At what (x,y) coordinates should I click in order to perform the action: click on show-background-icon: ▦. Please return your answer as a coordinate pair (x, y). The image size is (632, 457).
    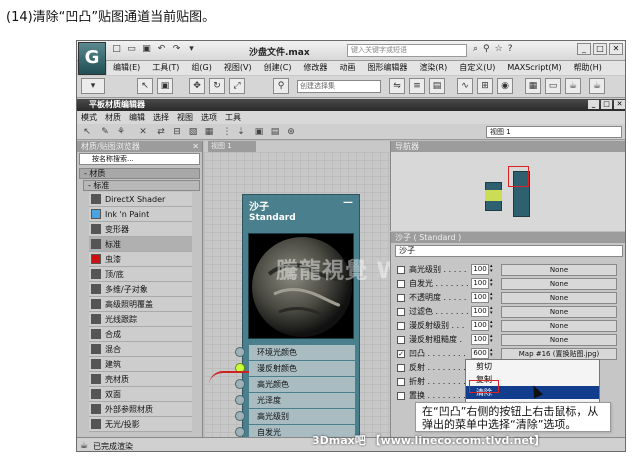
    Looking at the image, I should click on (209, 132).